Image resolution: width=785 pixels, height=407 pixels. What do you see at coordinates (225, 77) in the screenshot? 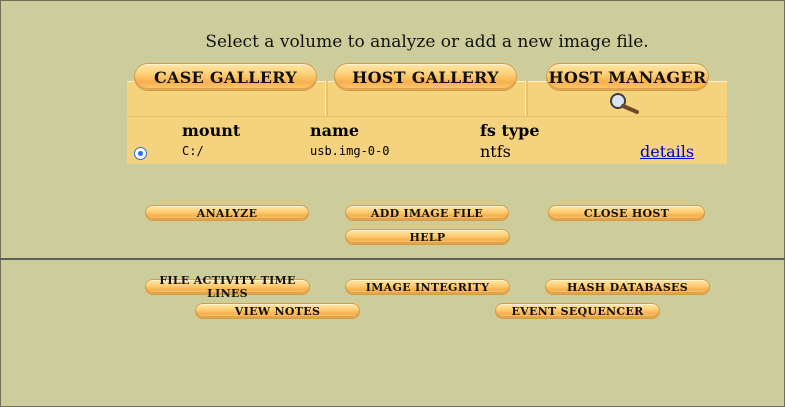
I see `tab-case-gallery: Case Gallery` at bounding box center [225, 77].